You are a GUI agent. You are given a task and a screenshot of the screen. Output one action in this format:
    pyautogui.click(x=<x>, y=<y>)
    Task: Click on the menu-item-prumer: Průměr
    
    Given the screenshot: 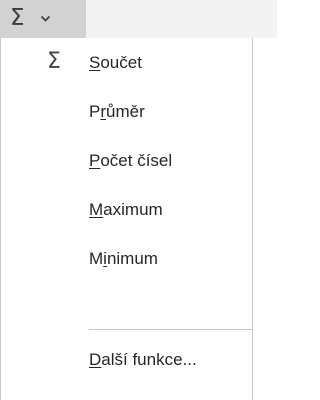 What is the action you would take?
    pyautogui.click(x=126, y=112)
    